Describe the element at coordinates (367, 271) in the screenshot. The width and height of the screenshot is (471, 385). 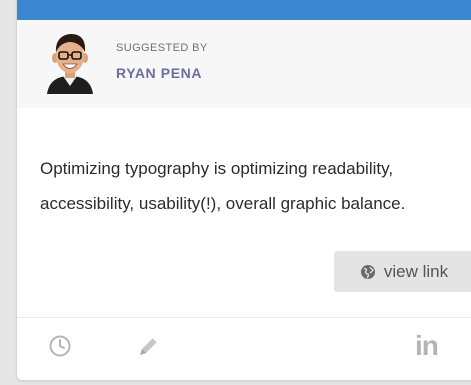
I see `globe-icon` at that location.